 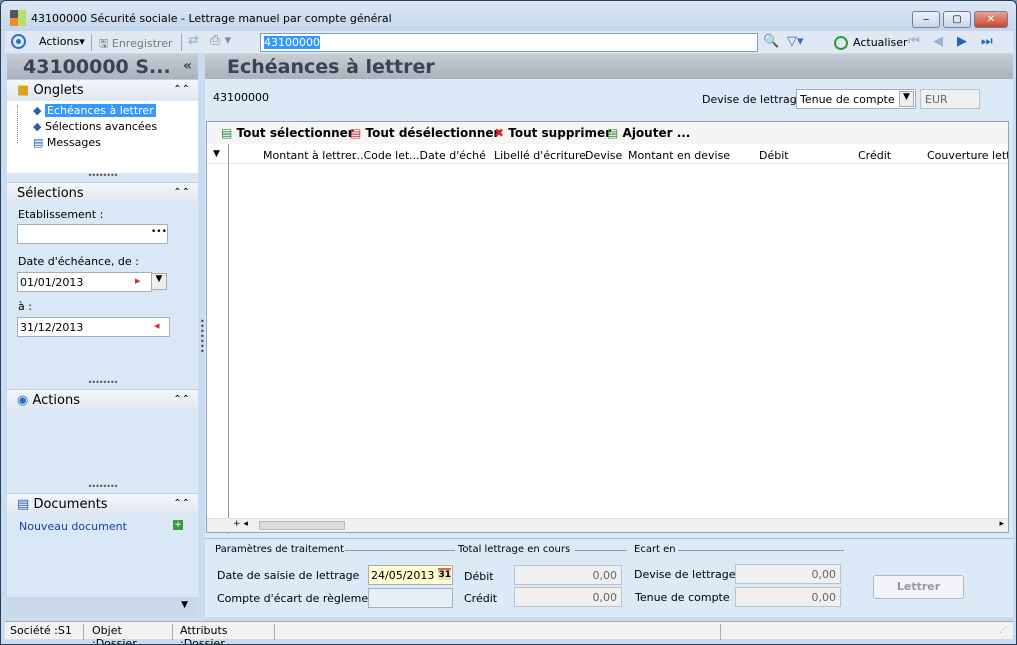 What do you see at coordinates (607, 525) in the screenshot?
I see `horizontal-scrollbar: + ◂ ▸` at bounding box center [607, 525].